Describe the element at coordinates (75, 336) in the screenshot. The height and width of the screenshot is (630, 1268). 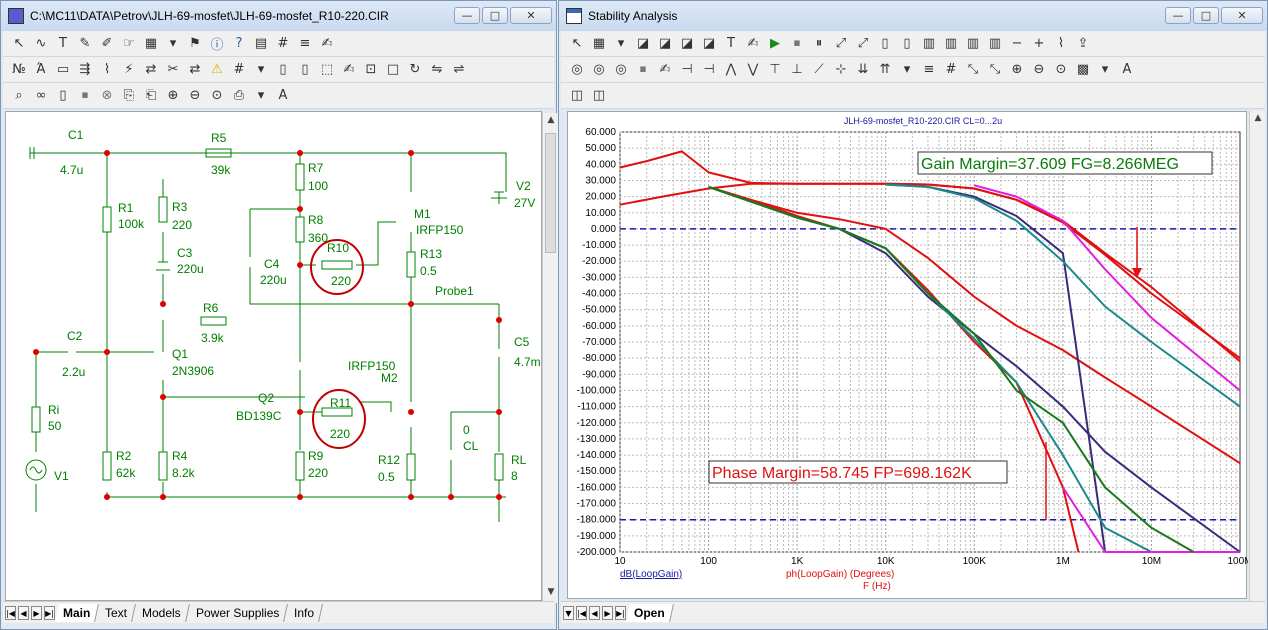
I see `part-ref-c2: C2` at that location.